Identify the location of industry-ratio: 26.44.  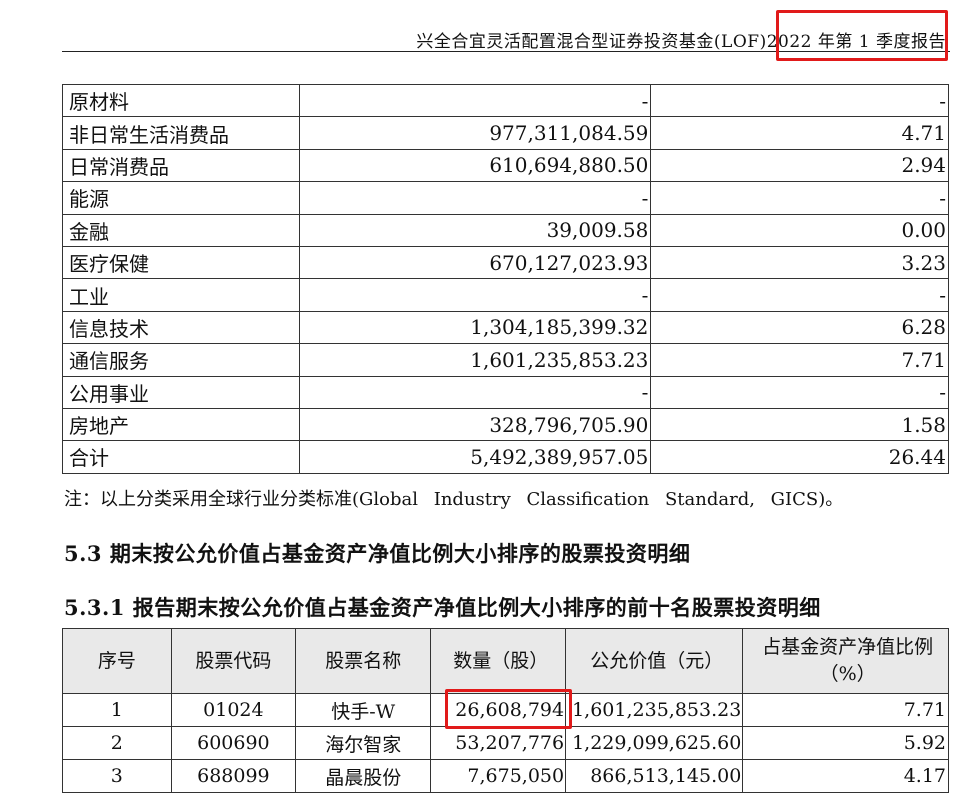
(799, 457).